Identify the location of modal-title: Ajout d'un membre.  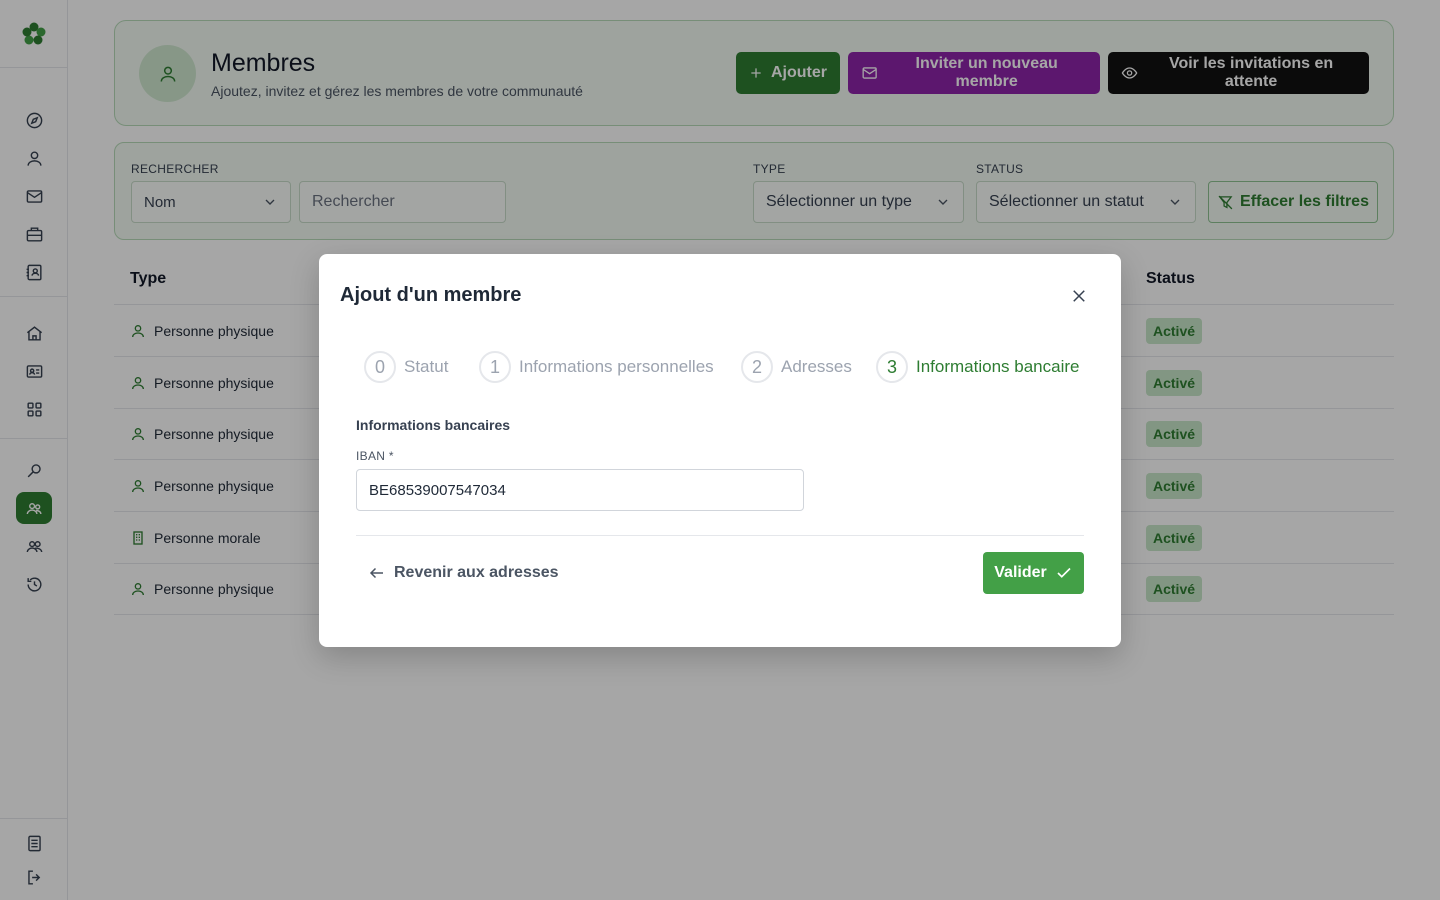
(431, 295).